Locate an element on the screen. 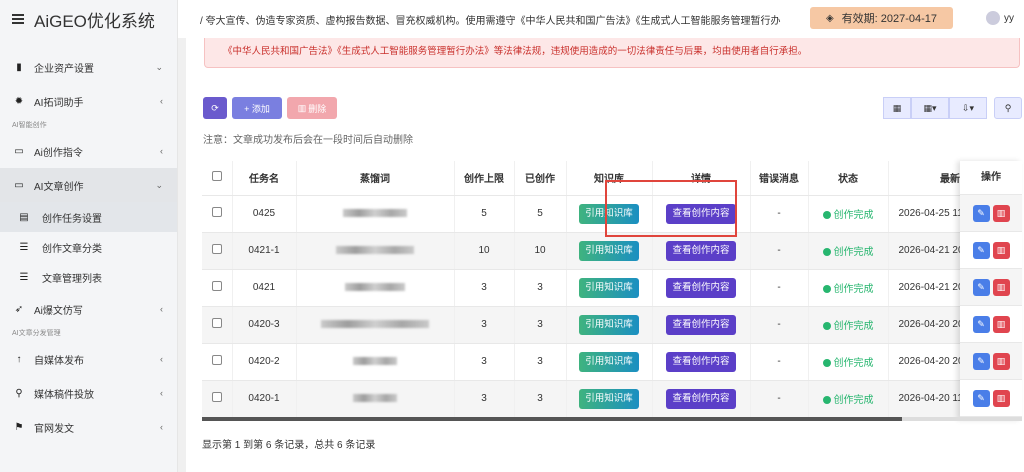 This screenshot has width=1024, height=472. sidebar-item-creation-commands: ▭ Ai创作指令 ‹ is located at coordinates (88, 151).